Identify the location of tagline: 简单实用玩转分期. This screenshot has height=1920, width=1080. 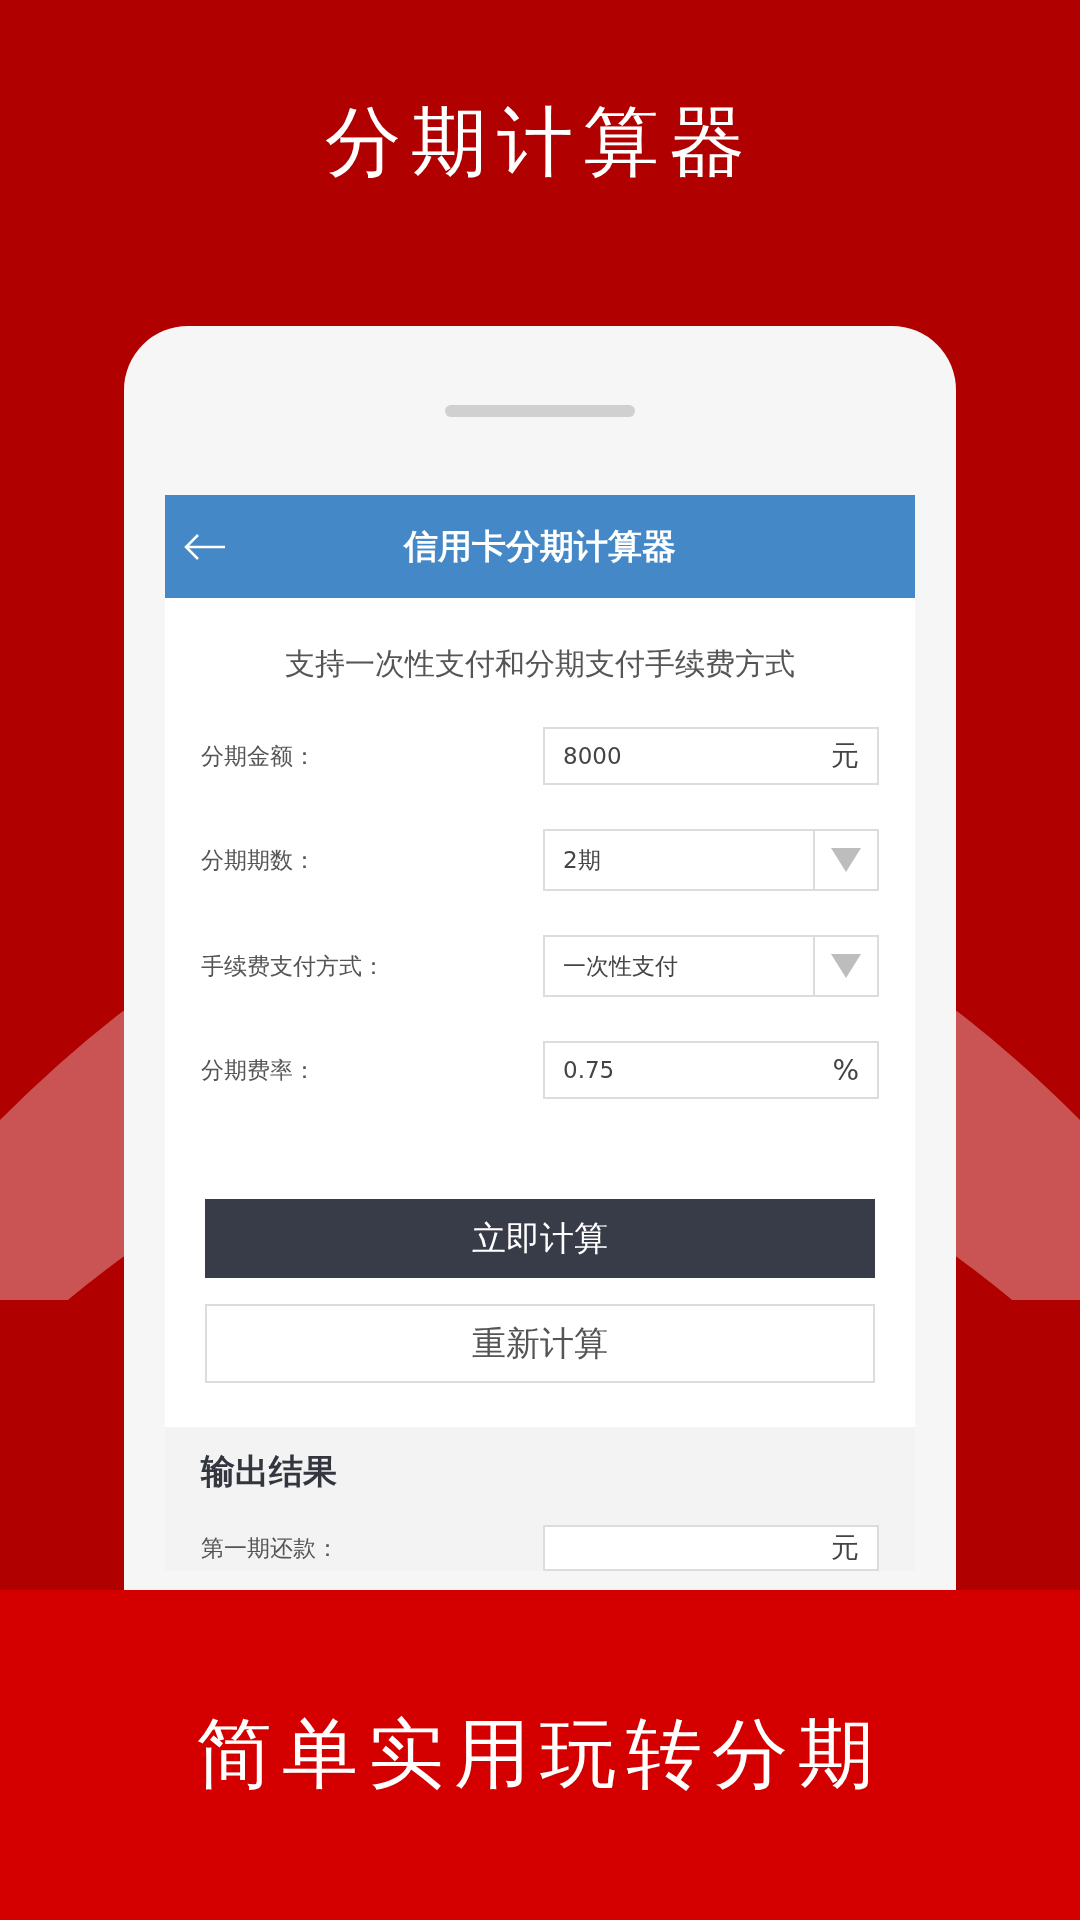
(540, 1753).